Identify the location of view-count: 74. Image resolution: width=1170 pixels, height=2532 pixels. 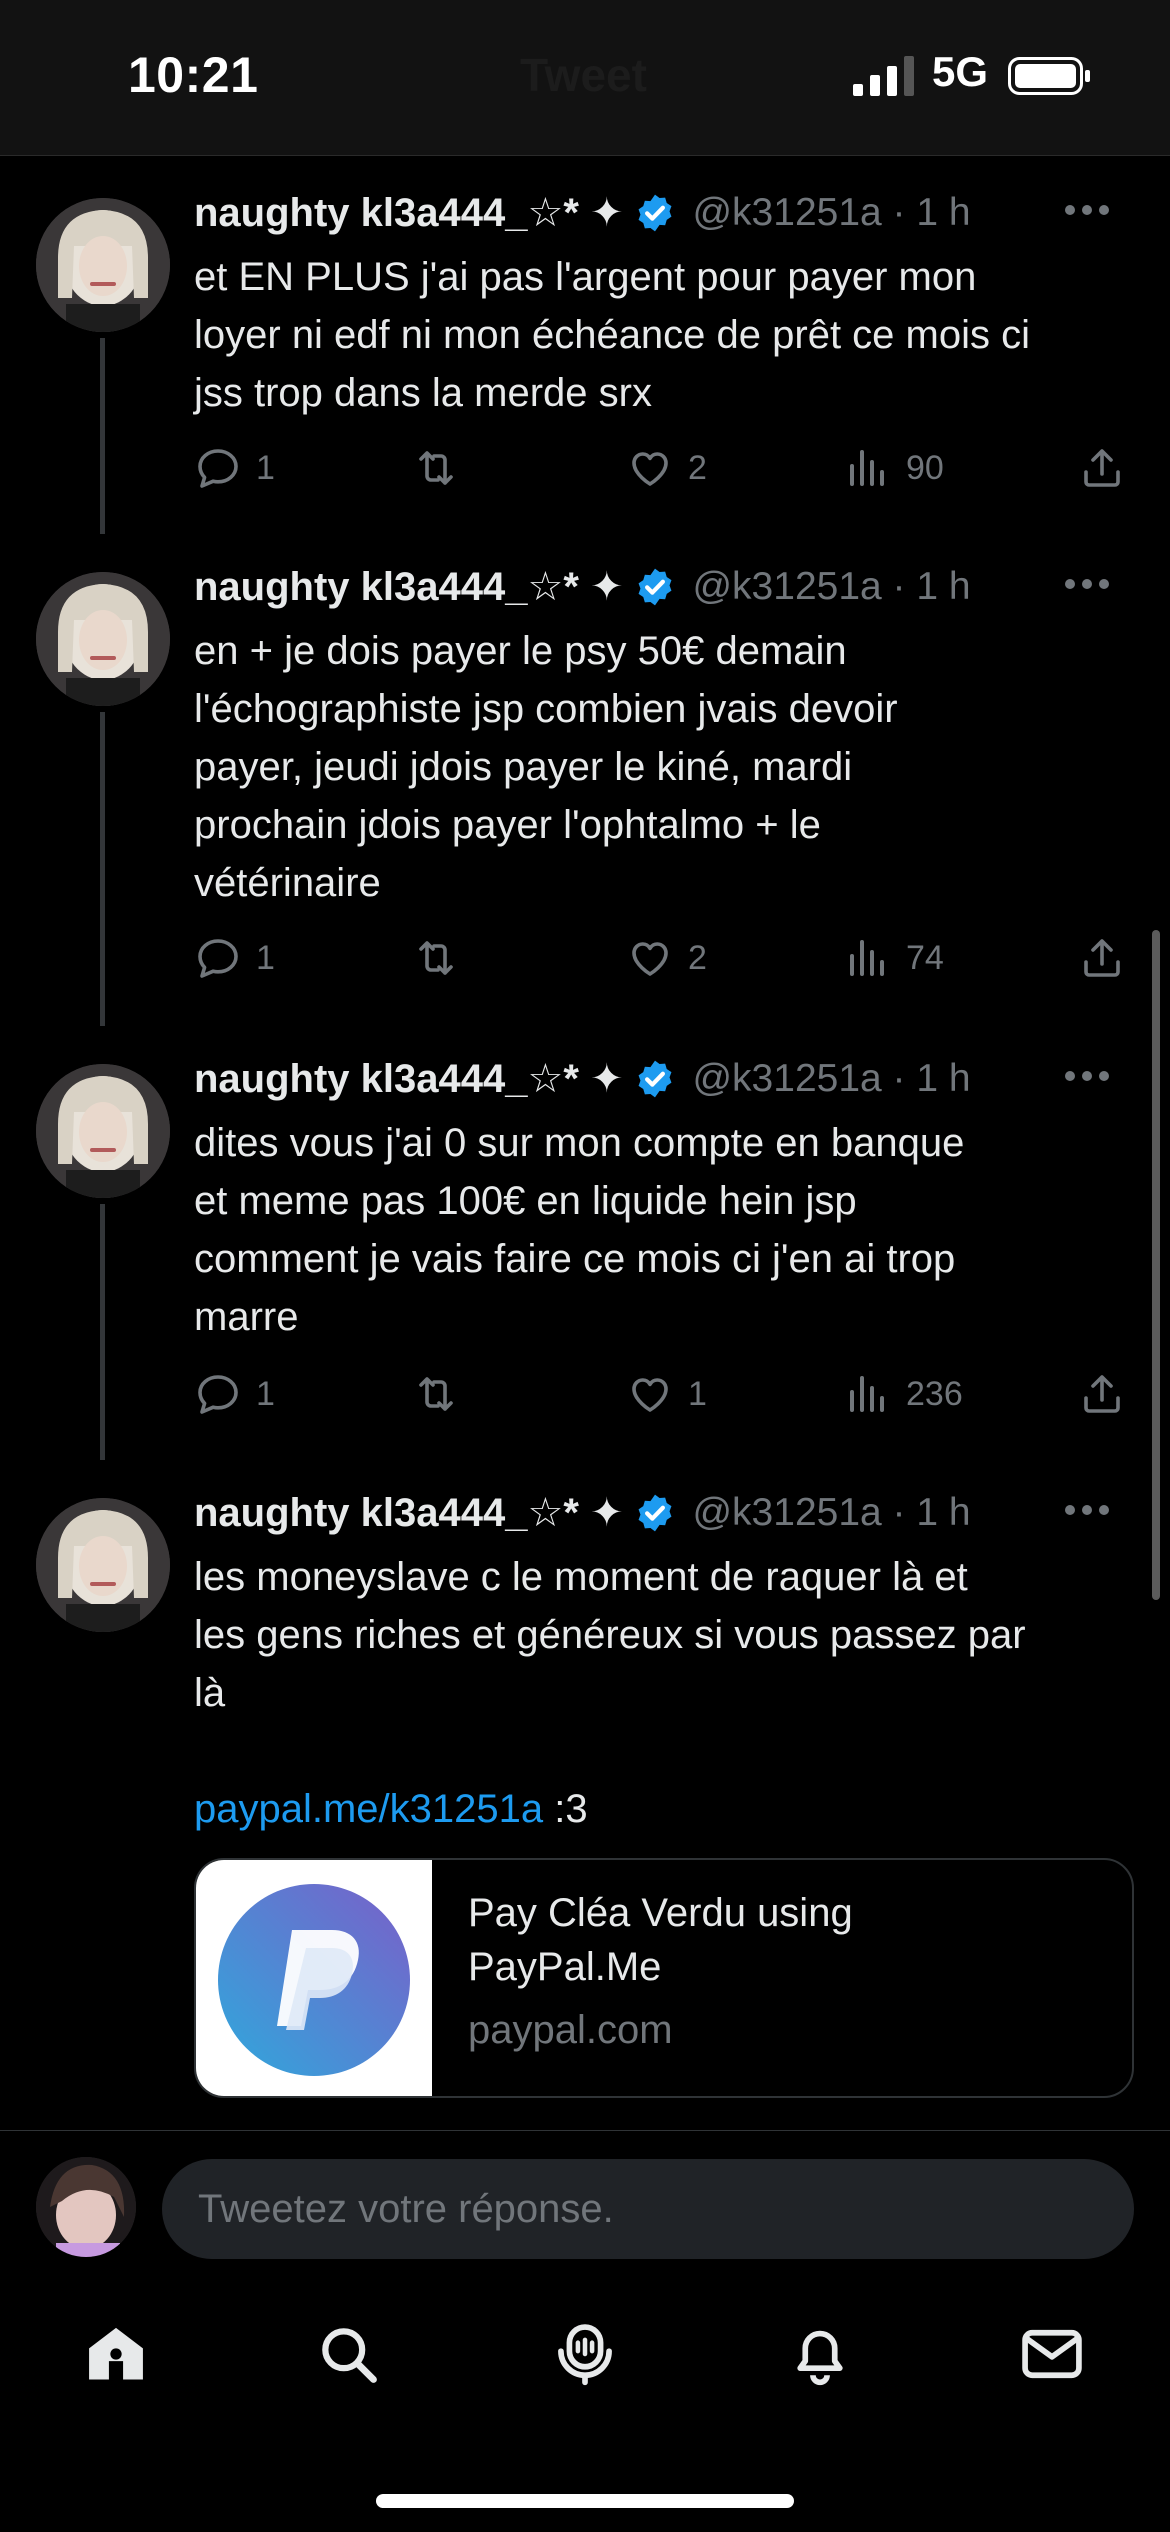
(925, 957).